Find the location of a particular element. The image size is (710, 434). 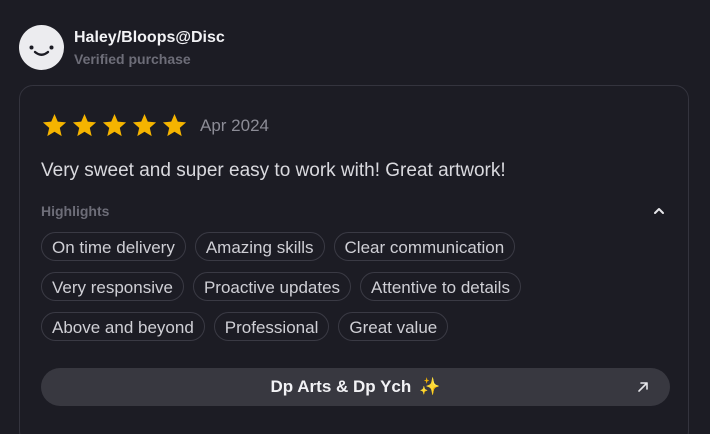

highlights-label: Highlights is located at coordinates (75, 211).